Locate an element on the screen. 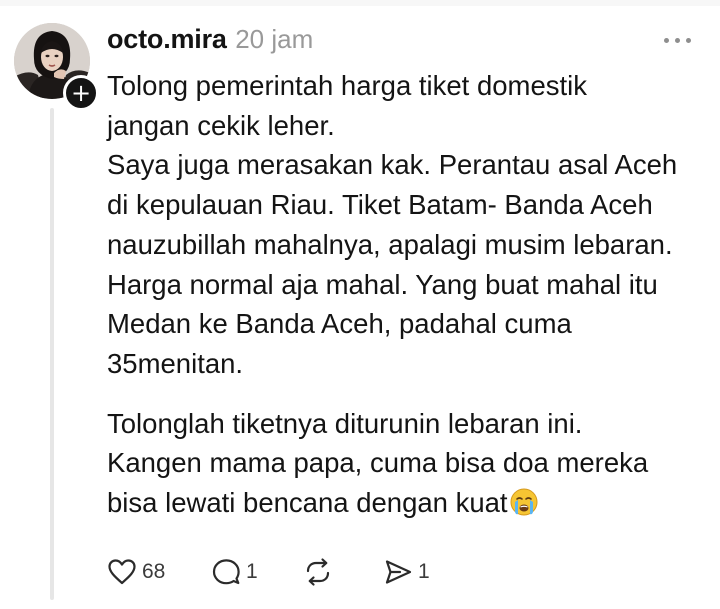  like-count: 68 is located at coordinates (154, 571).